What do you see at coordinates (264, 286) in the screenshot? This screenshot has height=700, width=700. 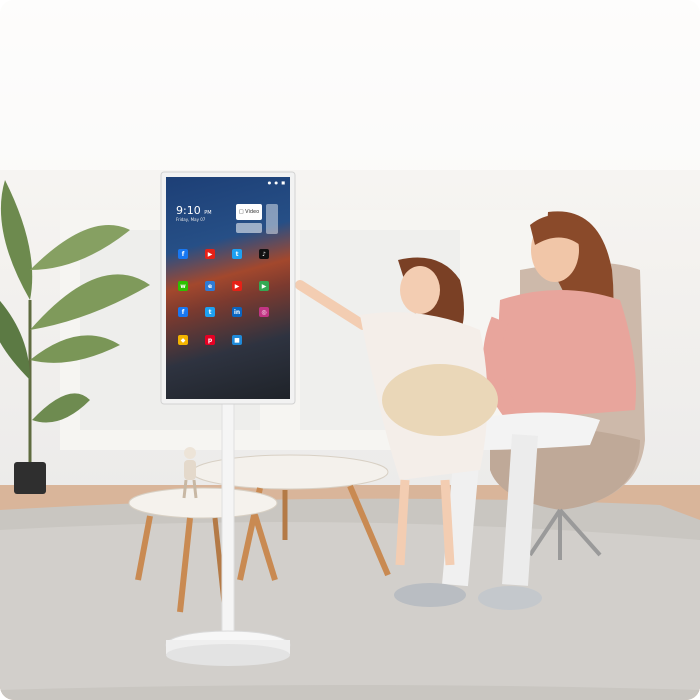 I see `play-store-icon: ▶` at bounding box center [264, 286].